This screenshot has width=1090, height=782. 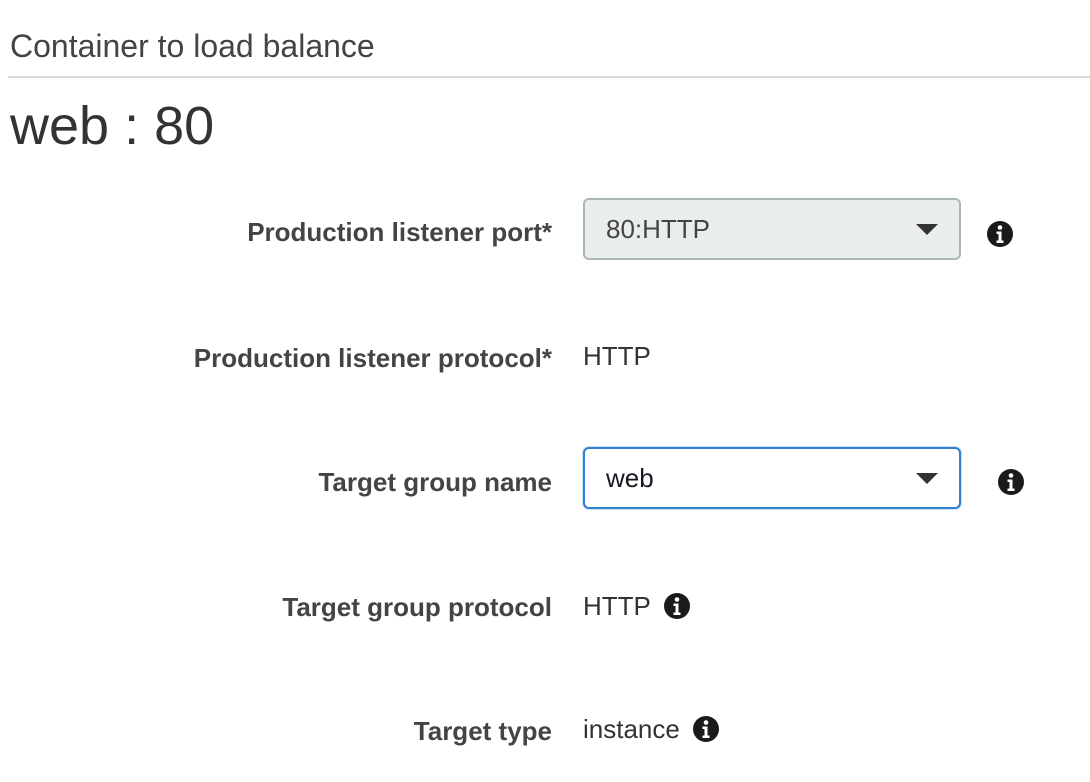 What do you see at coordinates (435, 482) in the screenshot?
I see `target-group-name-label: Target group name` at bounding box center [435, 482].